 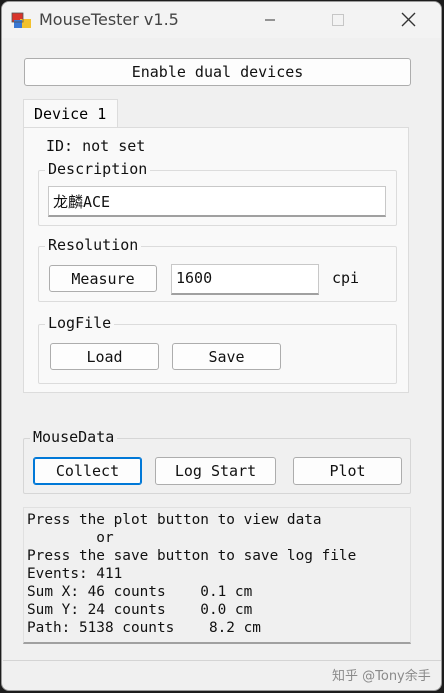 What do you see at coordinates (174, 520) in the screenshot?
I see `output-line: Press the plot button to view data` at bounding box center [174, 520].